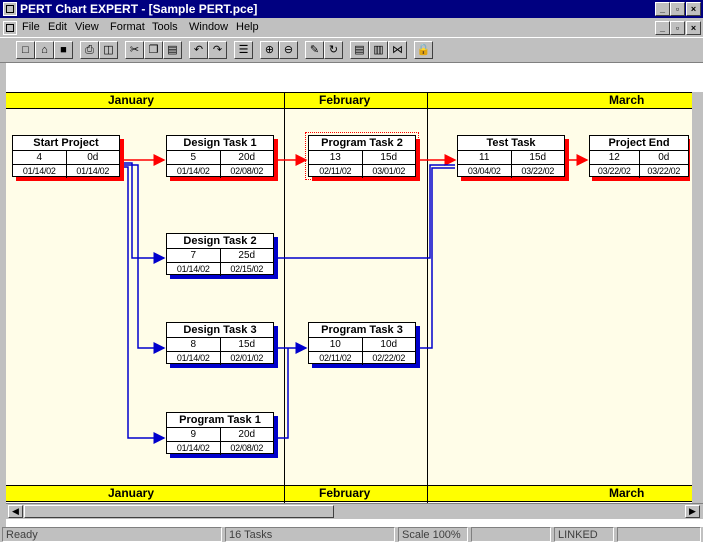 The width and height of the screenshot is (703, 543). What do you see at coordinates (193, 255) in the screenshot?
I see `task-id: 7` at bounding box center [193, 255].